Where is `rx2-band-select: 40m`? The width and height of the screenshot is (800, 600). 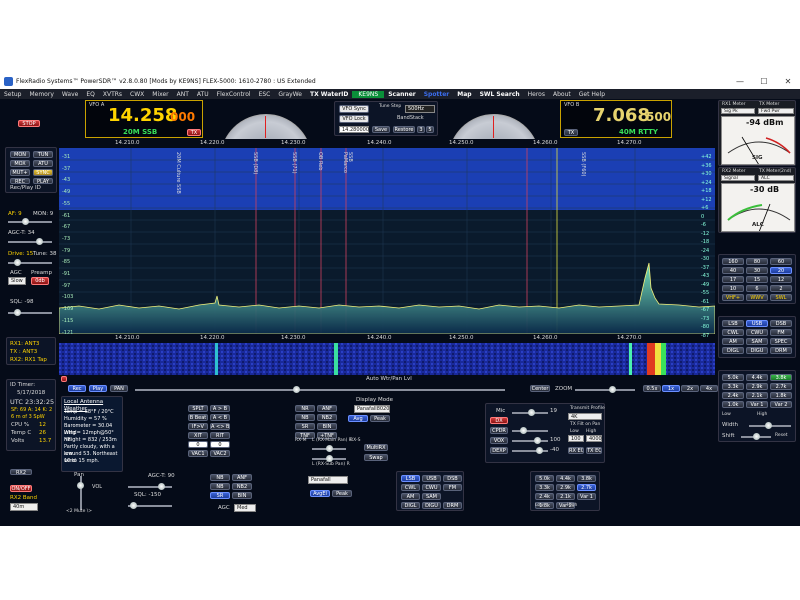
rx2-band-select: 40m is located at coordinates (24, 507).